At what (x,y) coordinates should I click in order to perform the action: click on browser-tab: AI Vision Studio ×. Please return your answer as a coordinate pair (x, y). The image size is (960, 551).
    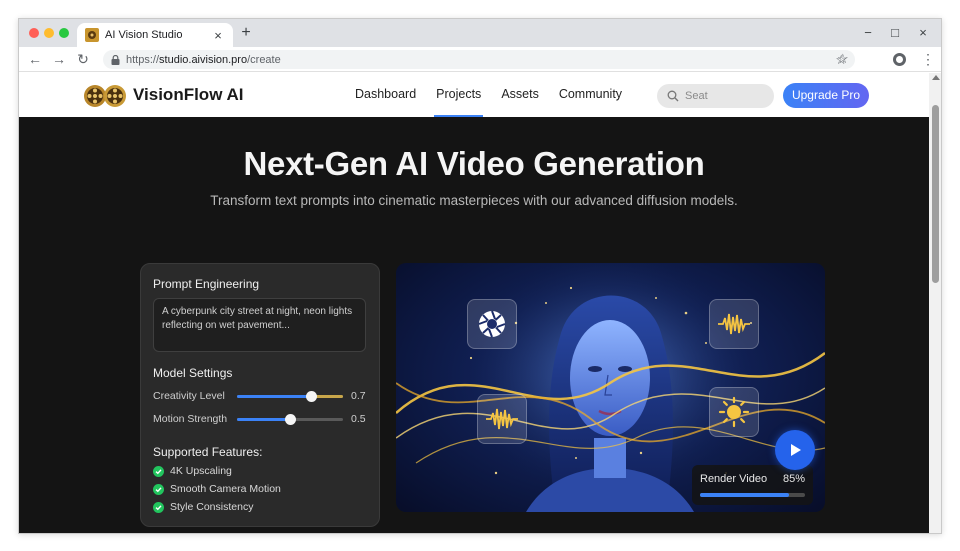
    Looking at the image, I should click on (155, 35).